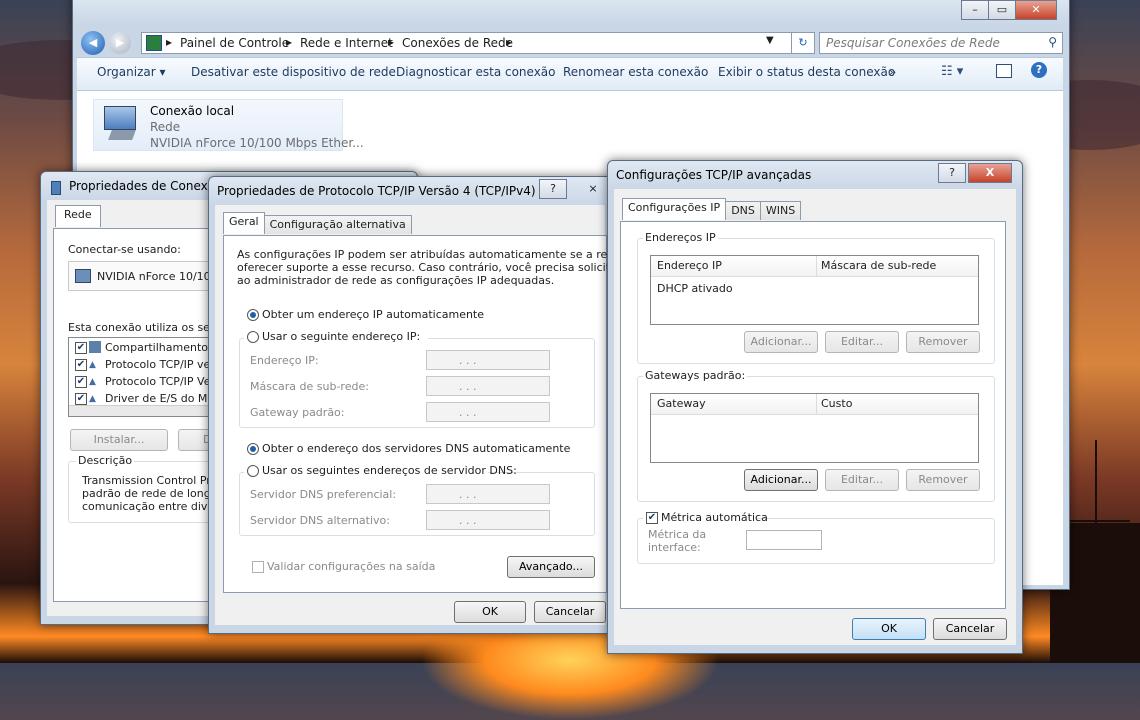 The height and width of the screenshot is (720, 1140). What do you see at coordinates (258, 567) in the screenshot?
I see `validate-checkbox` at bounding box center [258, 567].